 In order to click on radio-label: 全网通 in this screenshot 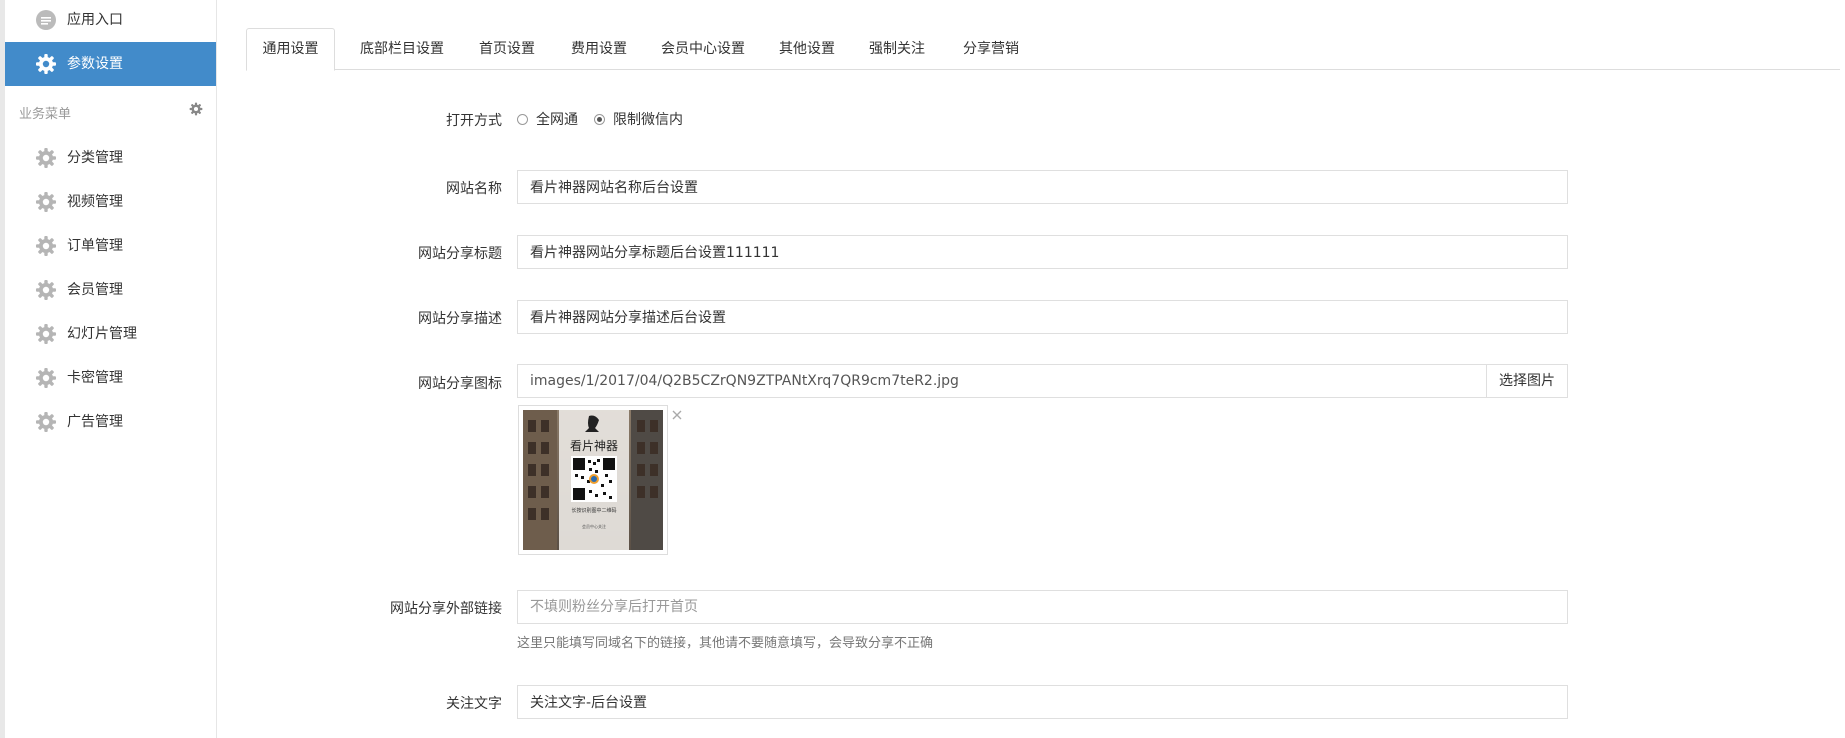, I will do `click(557, 119)`.